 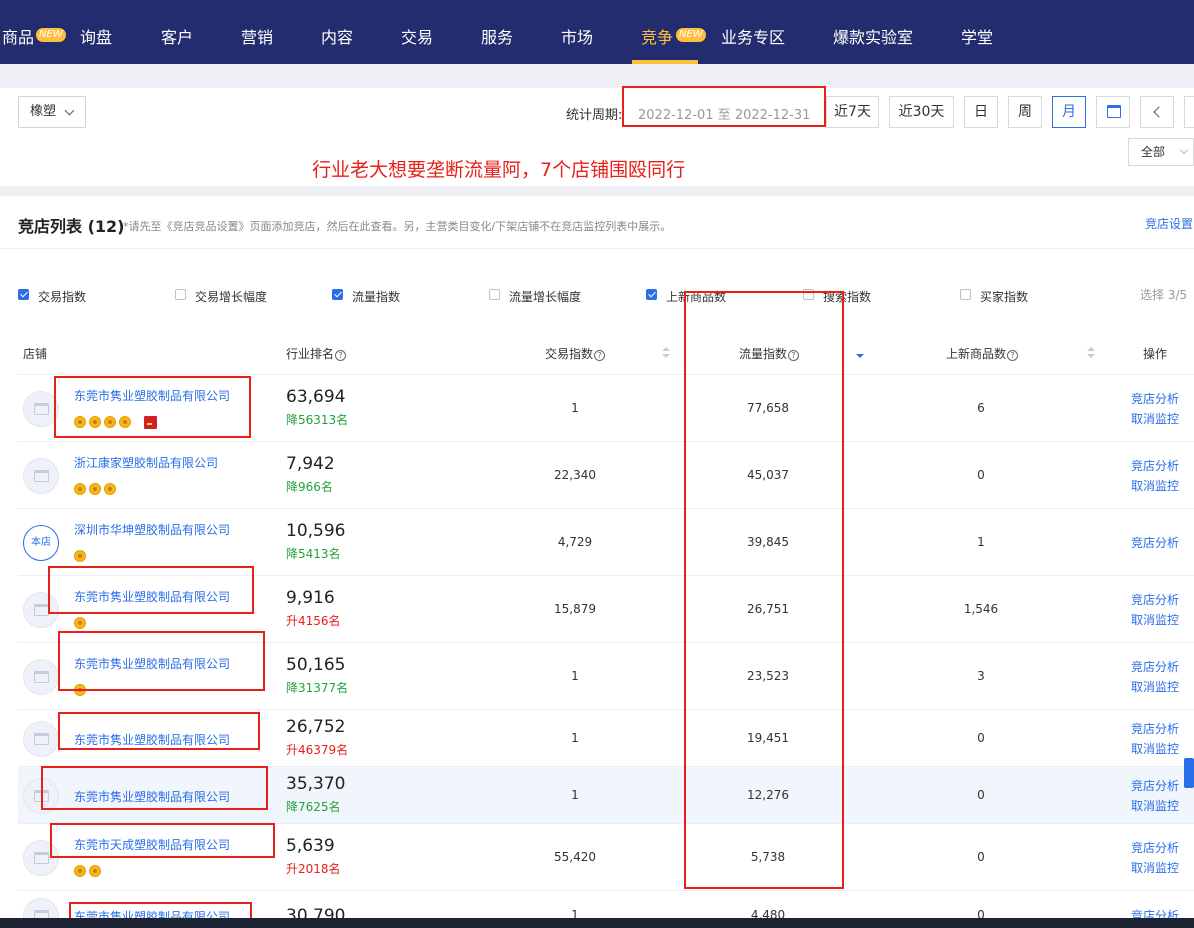 What do you see at coordinates (724, 113) in the screenshot?
I see `period-date-range: 2022-12-01 至 2022-12-31` at bounding box center [724, 113].